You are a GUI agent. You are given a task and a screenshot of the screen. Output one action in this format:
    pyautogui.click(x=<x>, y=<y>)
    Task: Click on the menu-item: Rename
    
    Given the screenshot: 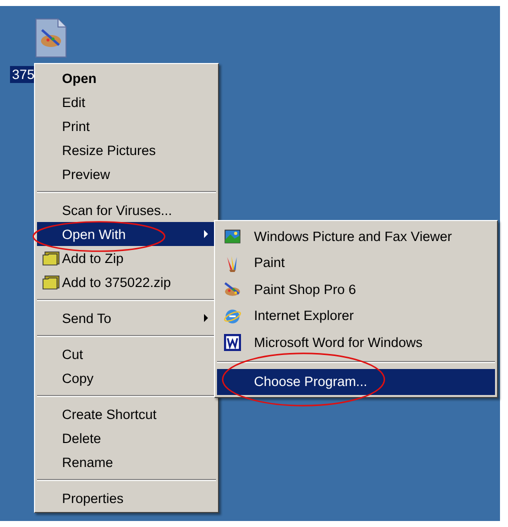 What is the action you would take?
    pyautogui.click(x=126, y=462)
    